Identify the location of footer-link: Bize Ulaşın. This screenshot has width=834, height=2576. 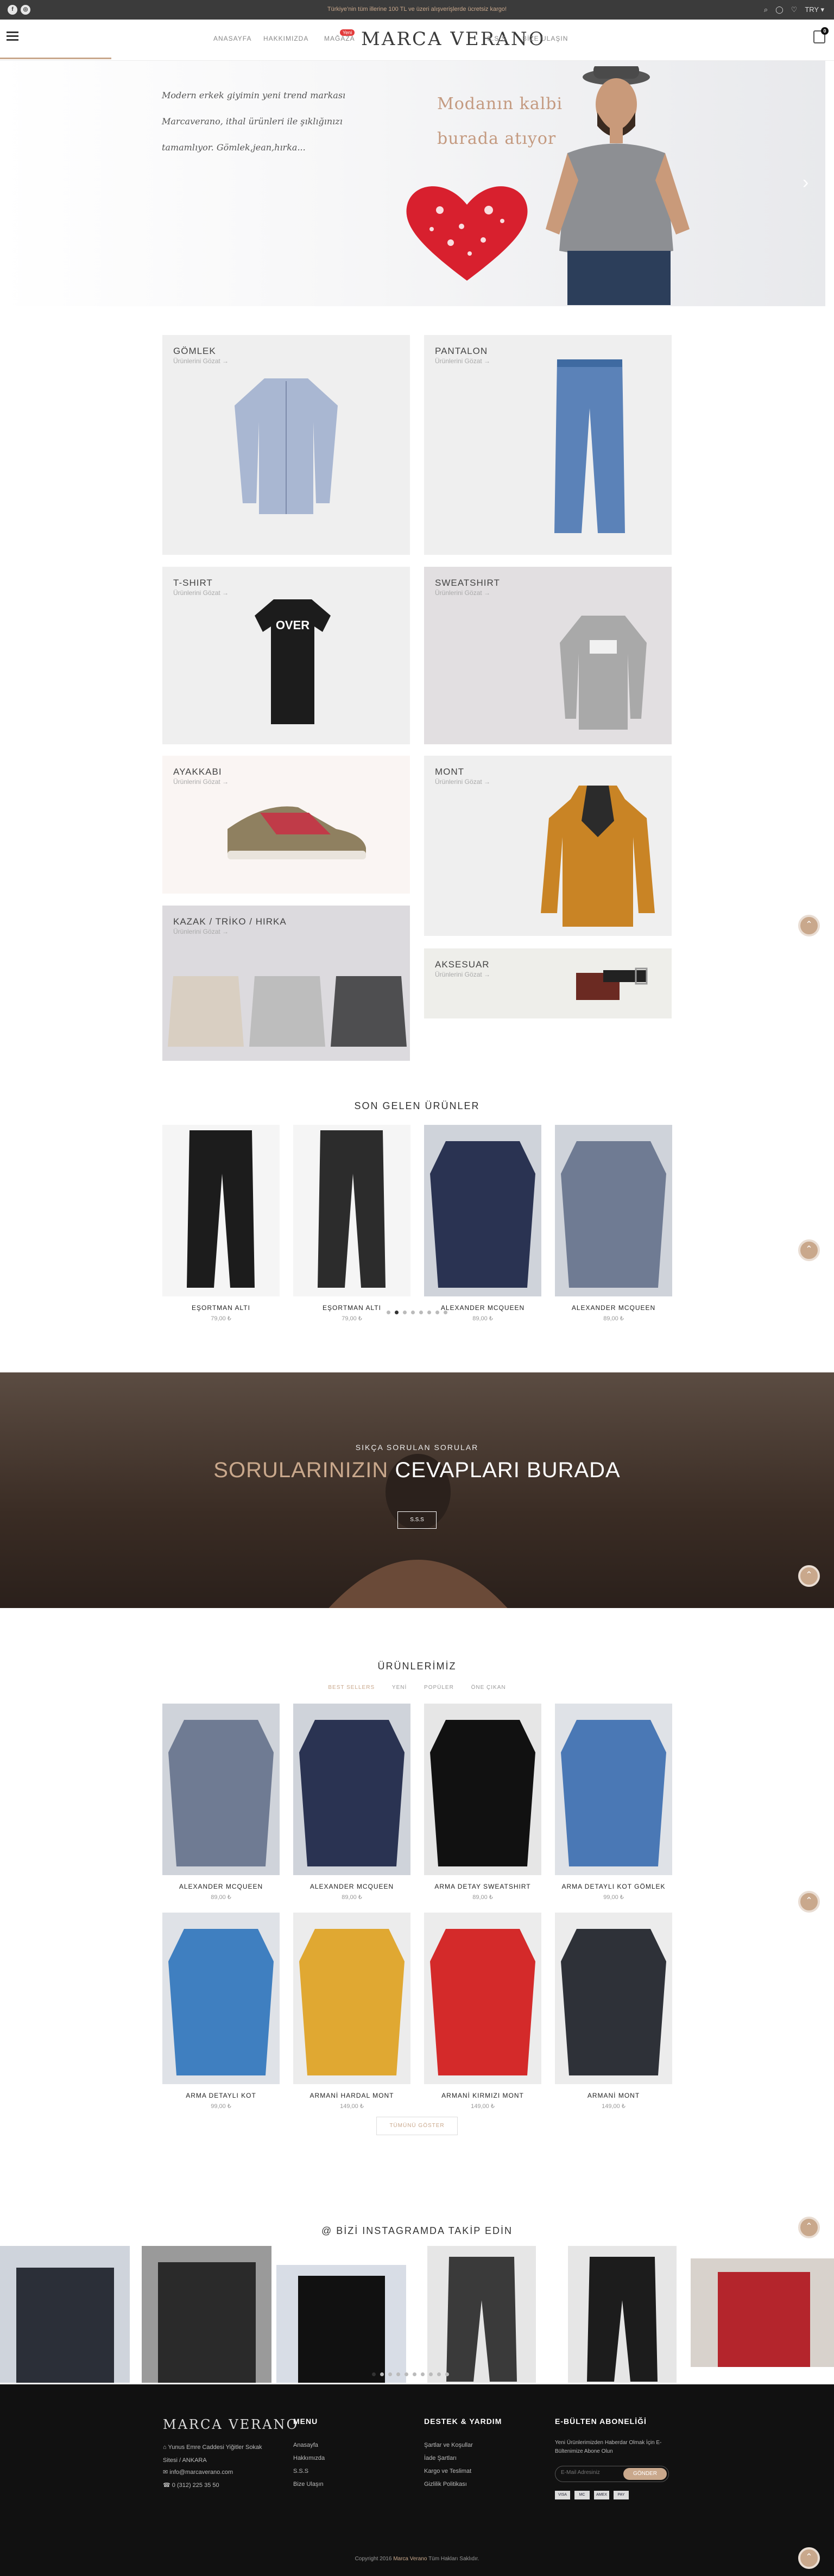
(309, 2484).